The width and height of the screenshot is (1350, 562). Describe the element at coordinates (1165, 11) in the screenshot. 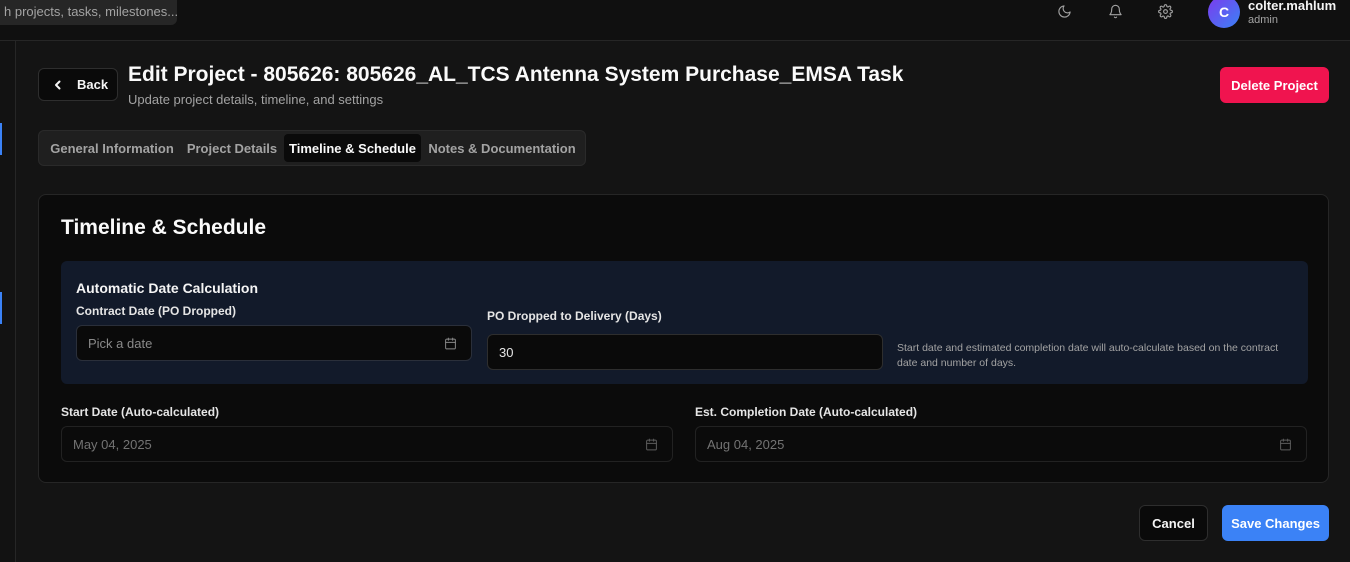

I see `gear-icon` at that location.